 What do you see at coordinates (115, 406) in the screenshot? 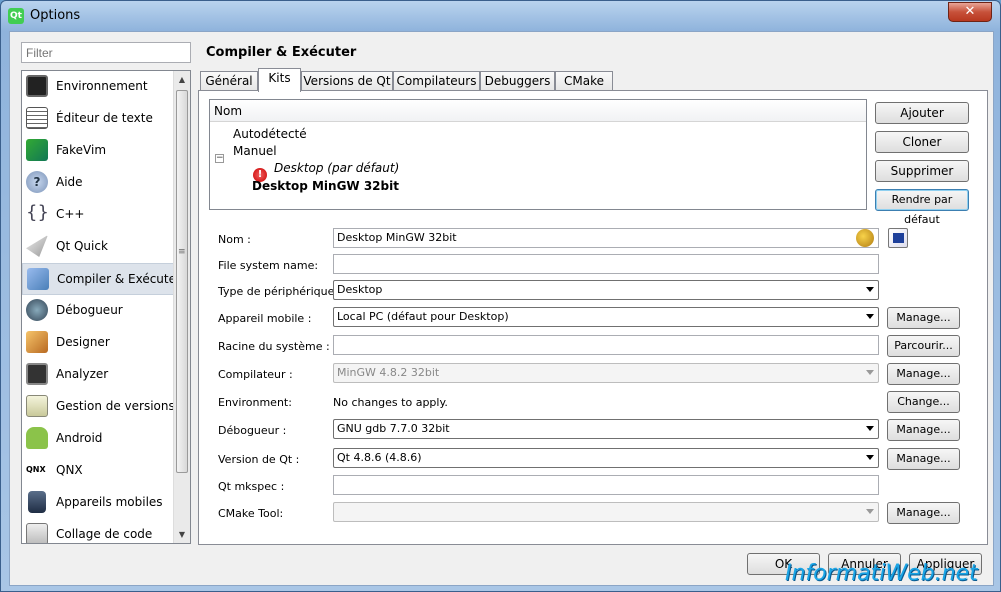
I see `sidebar-item-label: Gestion de versions` at bounding box center [115, 406].